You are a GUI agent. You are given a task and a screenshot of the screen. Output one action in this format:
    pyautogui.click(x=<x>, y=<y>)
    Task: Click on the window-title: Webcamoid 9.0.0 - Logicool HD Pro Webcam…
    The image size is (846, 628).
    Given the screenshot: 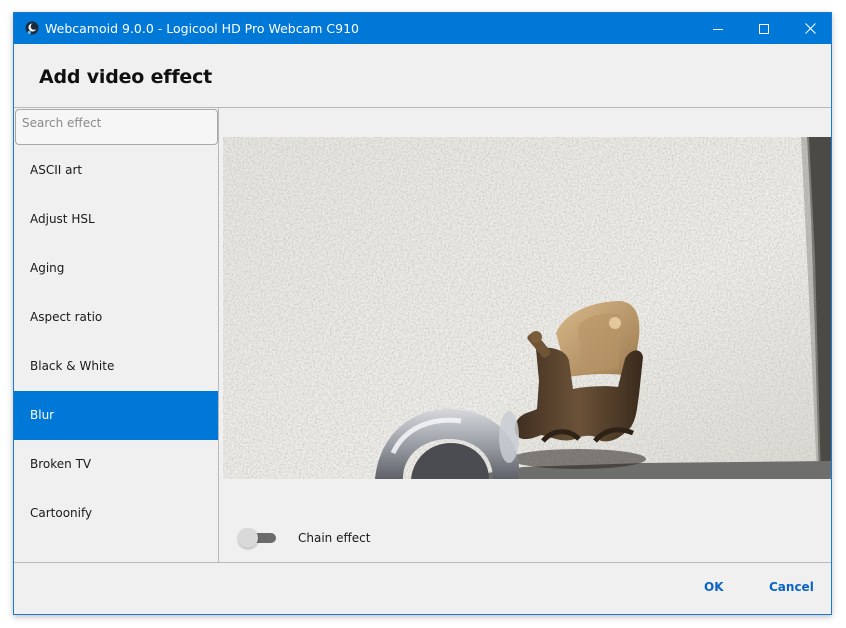 What is the action you would take?
    pyautogui.click(x=202, y=28)
    